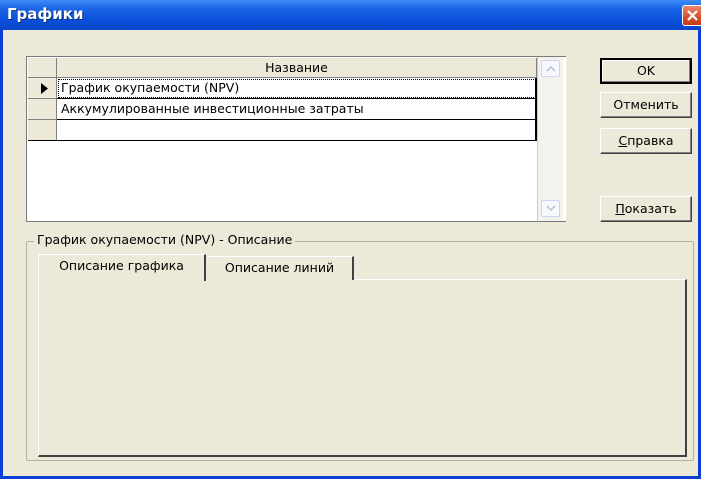 The width and height of the screenshot is (701, 479). What do you see at coordinates (42, 68) in the screenshot?
I see `grid-corner` at bounding box center [42, 68].